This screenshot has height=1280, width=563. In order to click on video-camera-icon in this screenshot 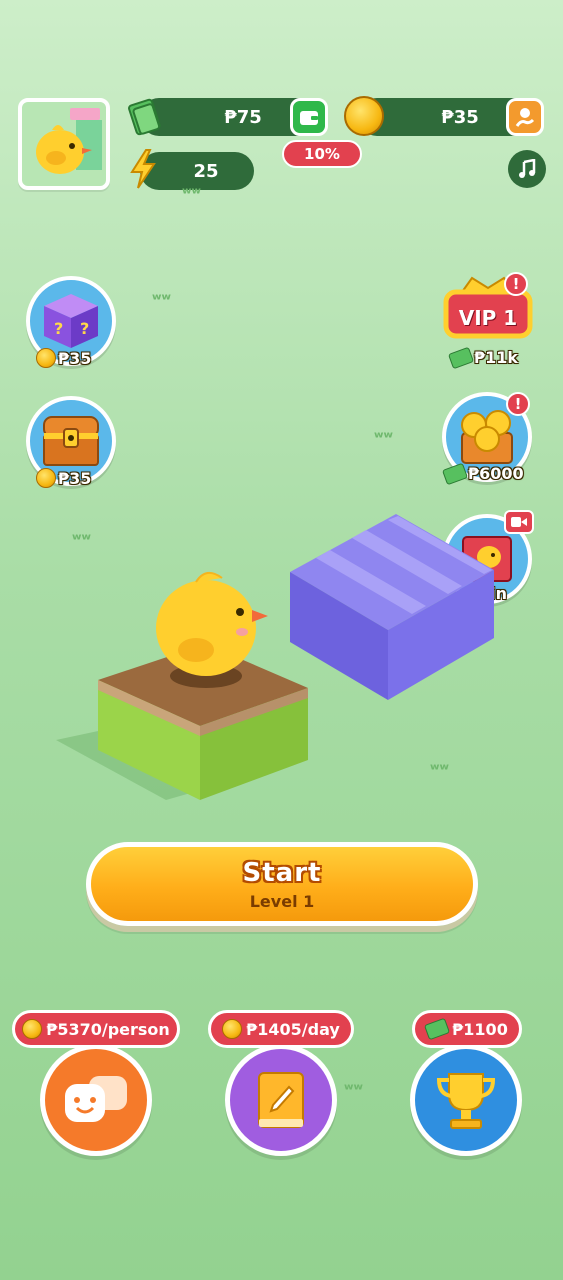, I will do `click(519, 522)`.